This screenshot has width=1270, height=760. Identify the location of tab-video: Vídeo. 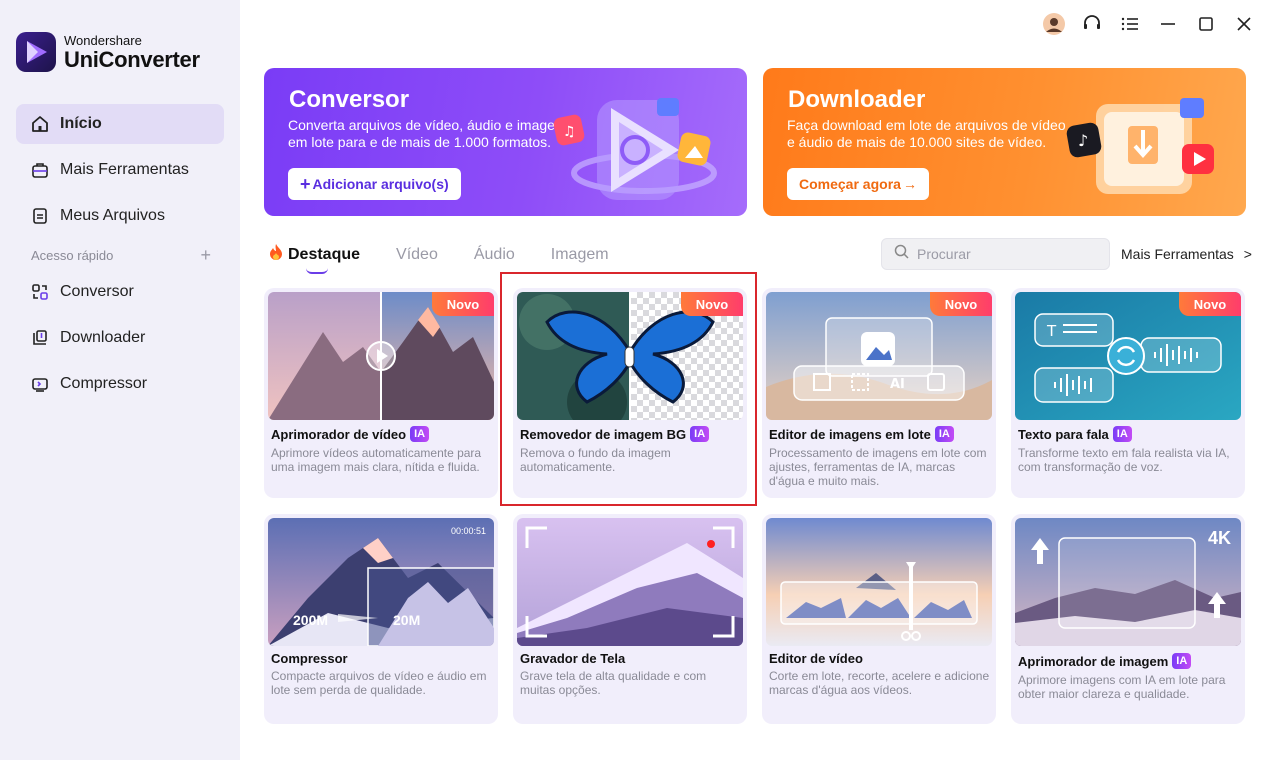
(417, 255).